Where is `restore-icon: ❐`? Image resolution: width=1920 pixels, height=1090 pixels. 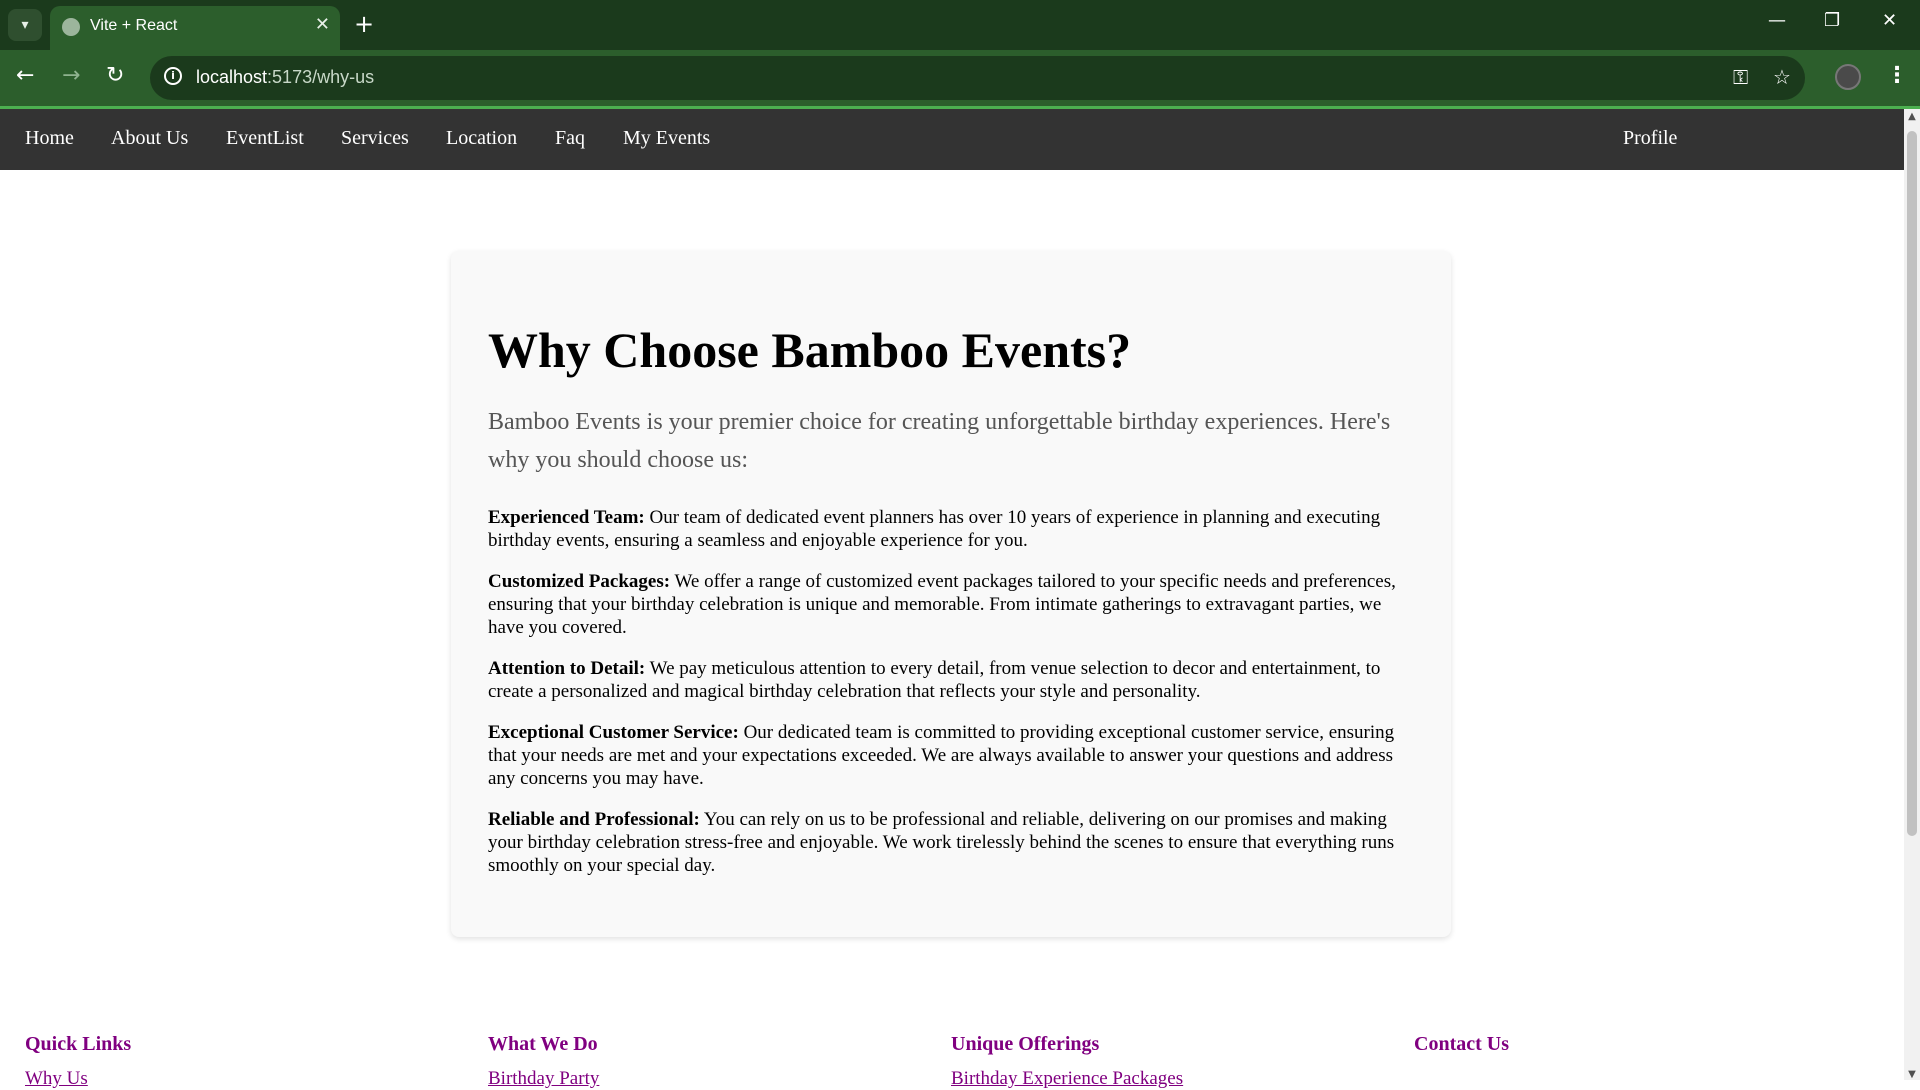 restore-icon: ❐ is located at coordinates (1832, 20).